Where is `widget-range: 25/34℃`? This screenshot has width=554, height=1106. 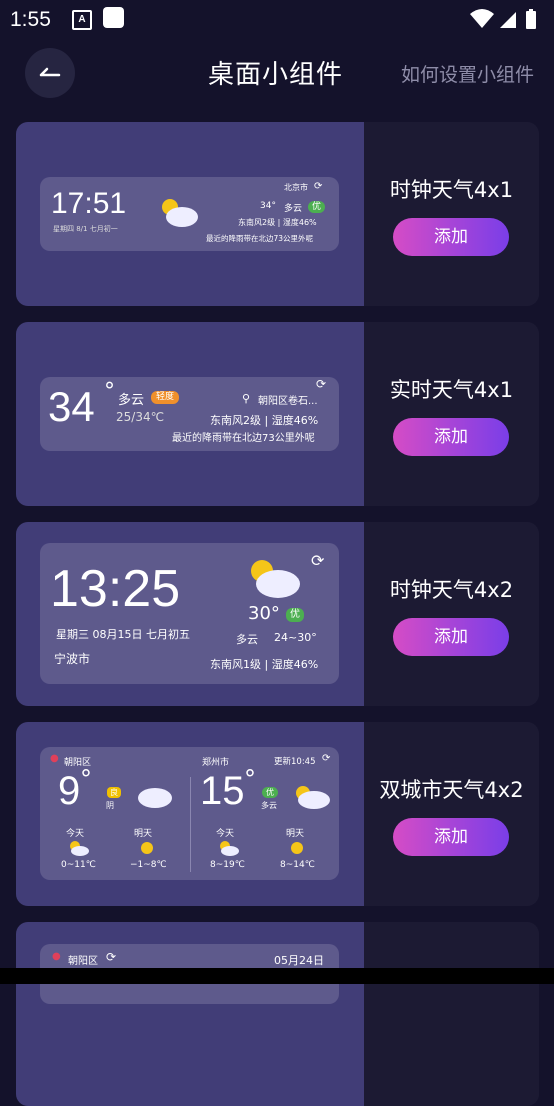
widget-range: 25/34℃ is located at coordinates (140, 417).